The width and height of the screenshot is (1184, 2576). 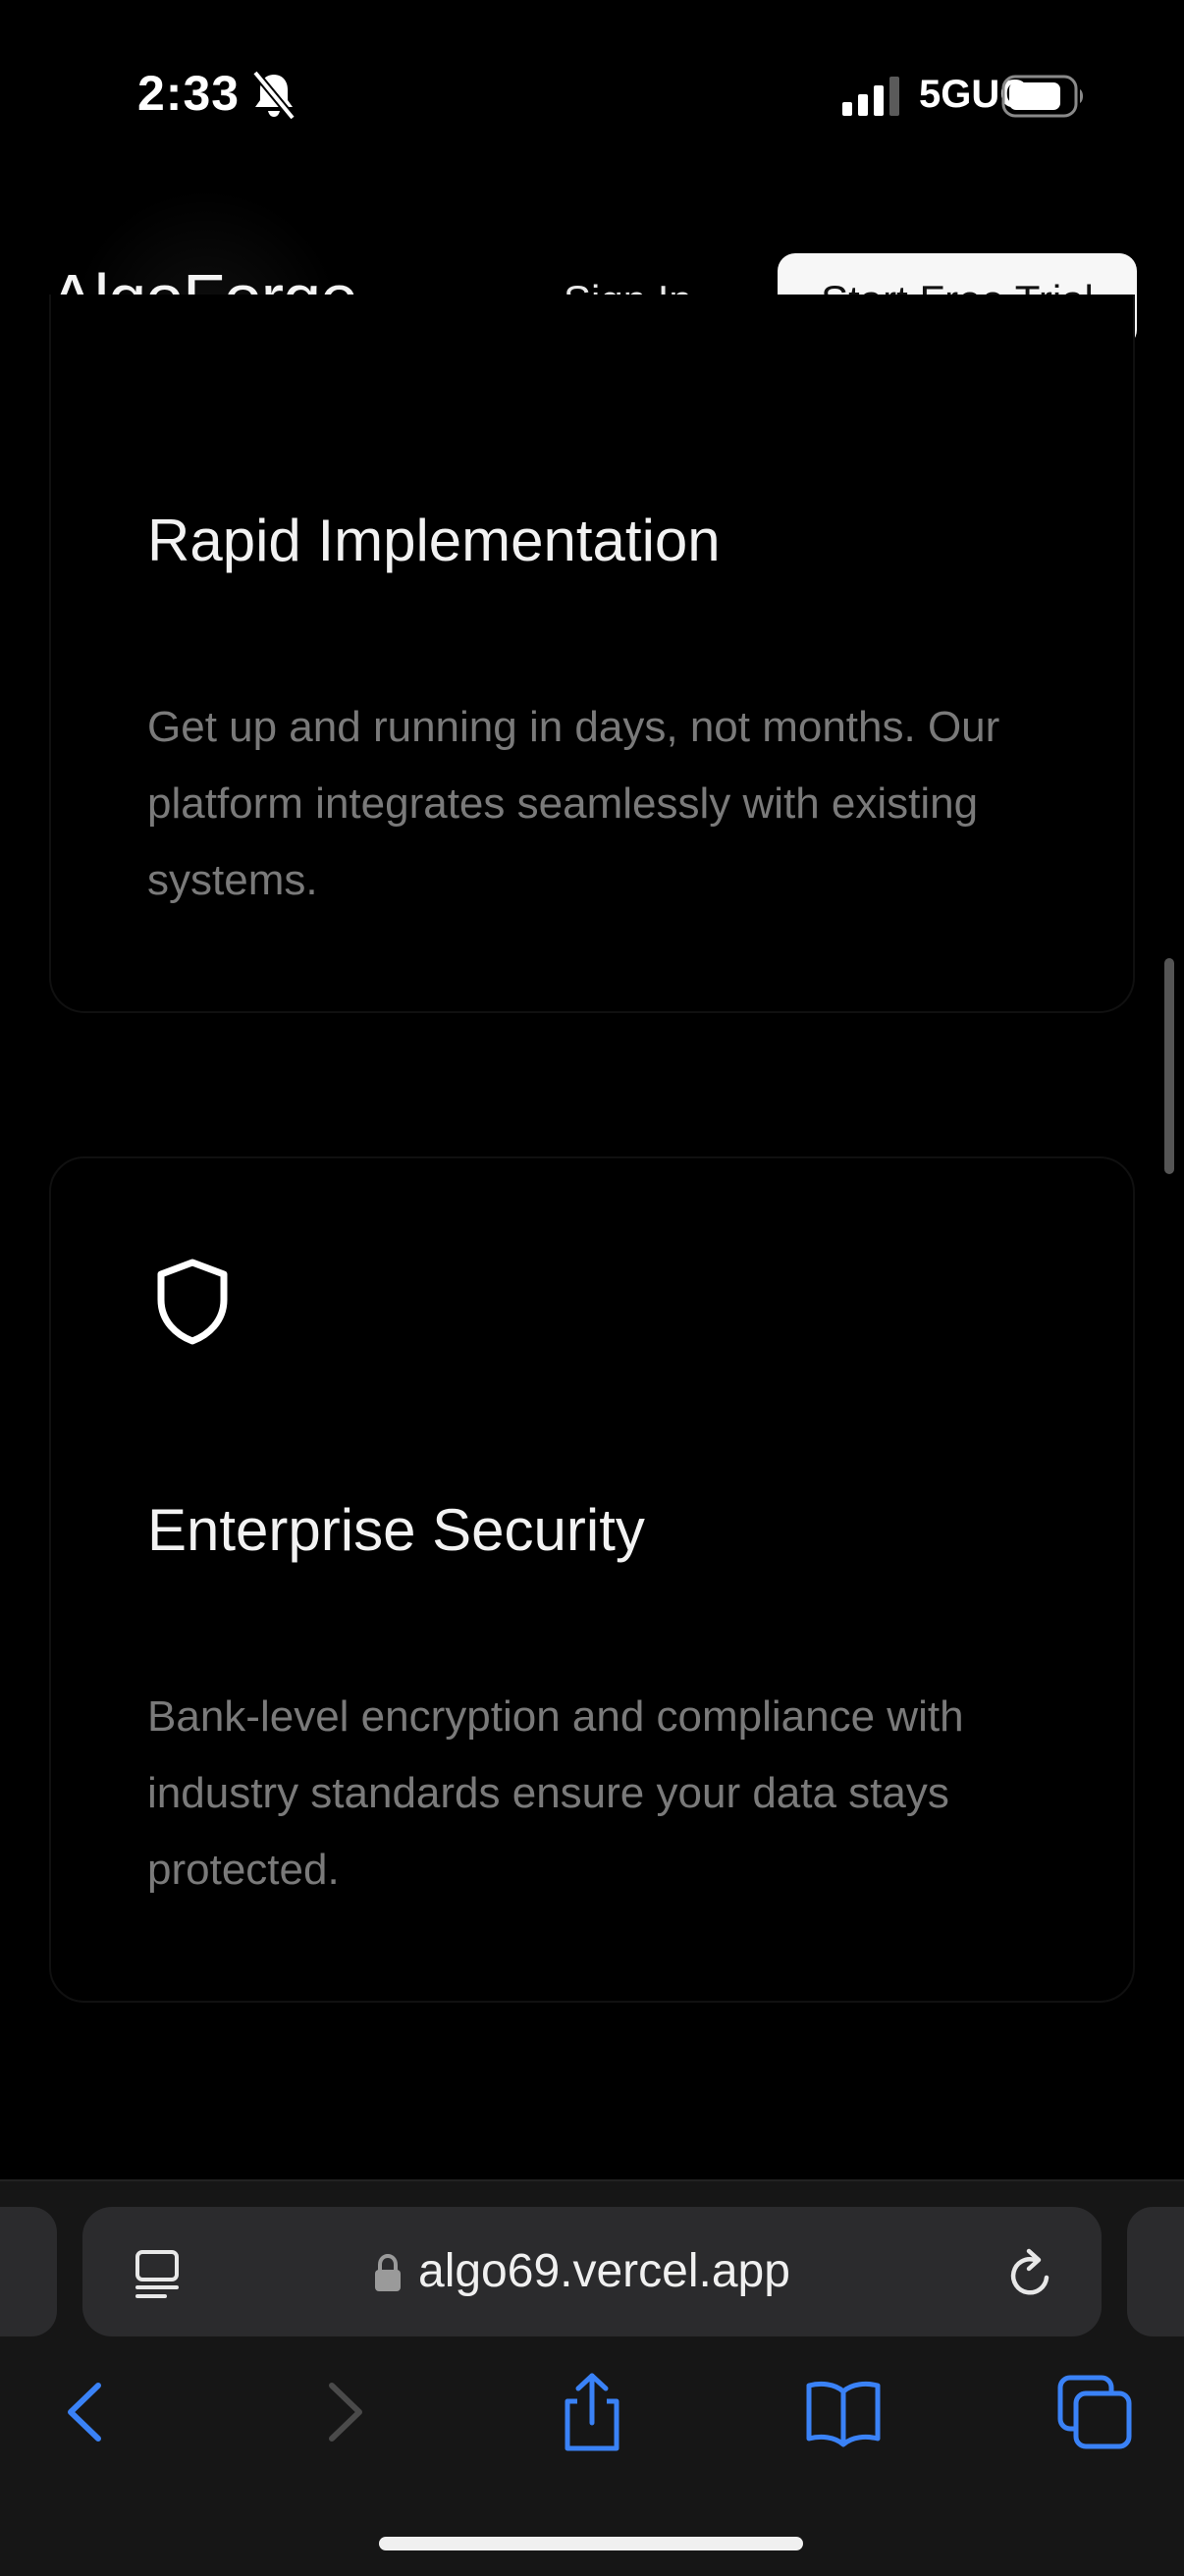 I want to click on status-bar: 2:33 5GUC, so click(x=592, y=93).